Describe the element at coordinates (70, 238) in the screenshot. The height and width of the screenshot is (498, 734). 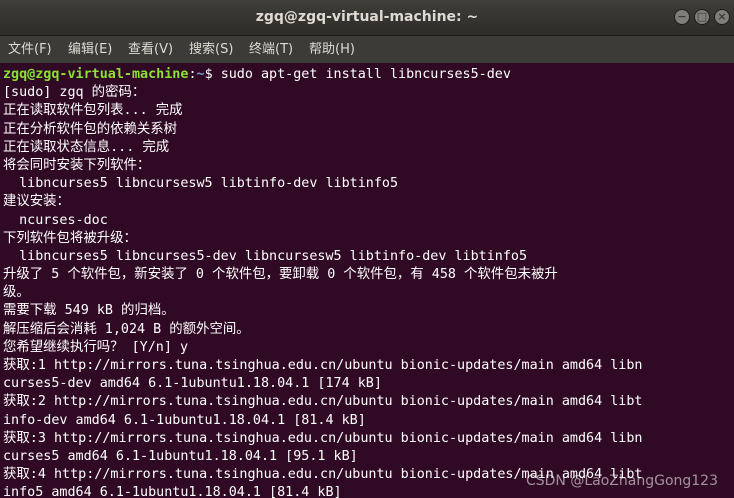
I see `terminal-line: 下列软件包将被升级：` at that location.